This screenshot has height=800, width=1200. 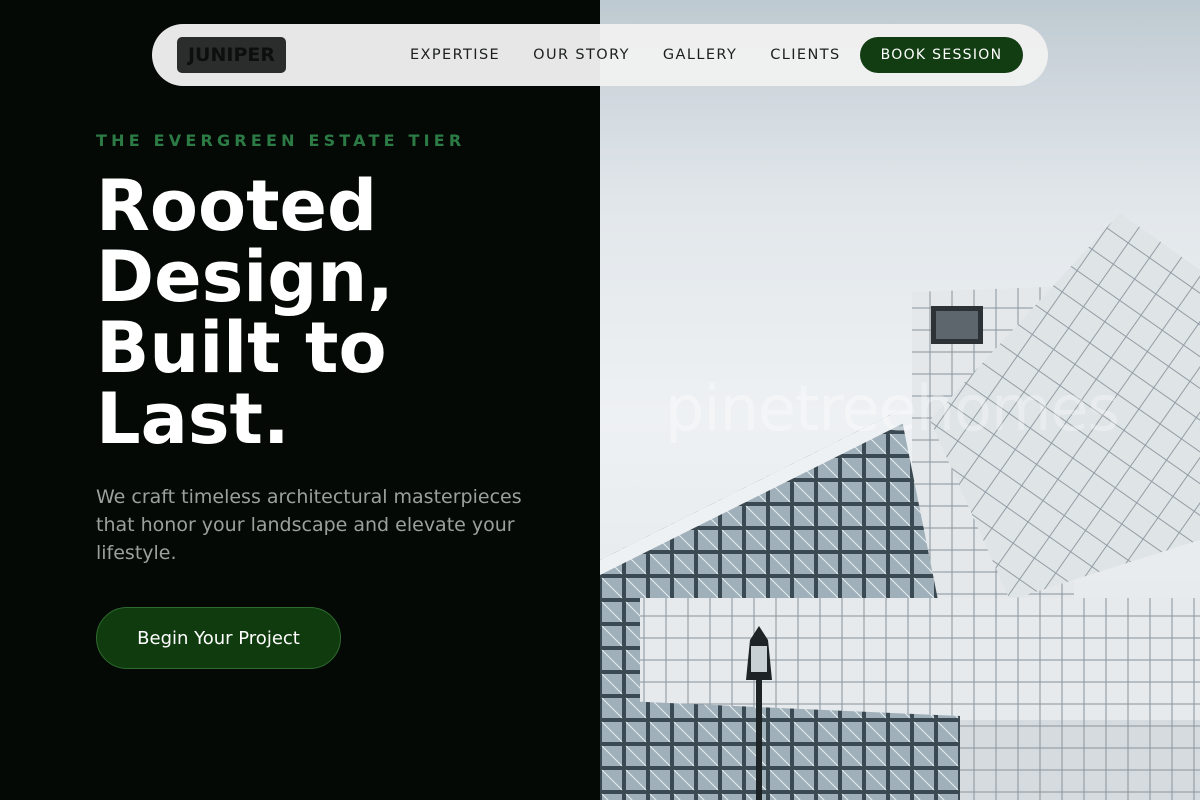 What do you see at coordinates (455, 55) in the screenshot?
I see `nav-link-expertise: EXPERTISE` at bounding box center [455, 55].